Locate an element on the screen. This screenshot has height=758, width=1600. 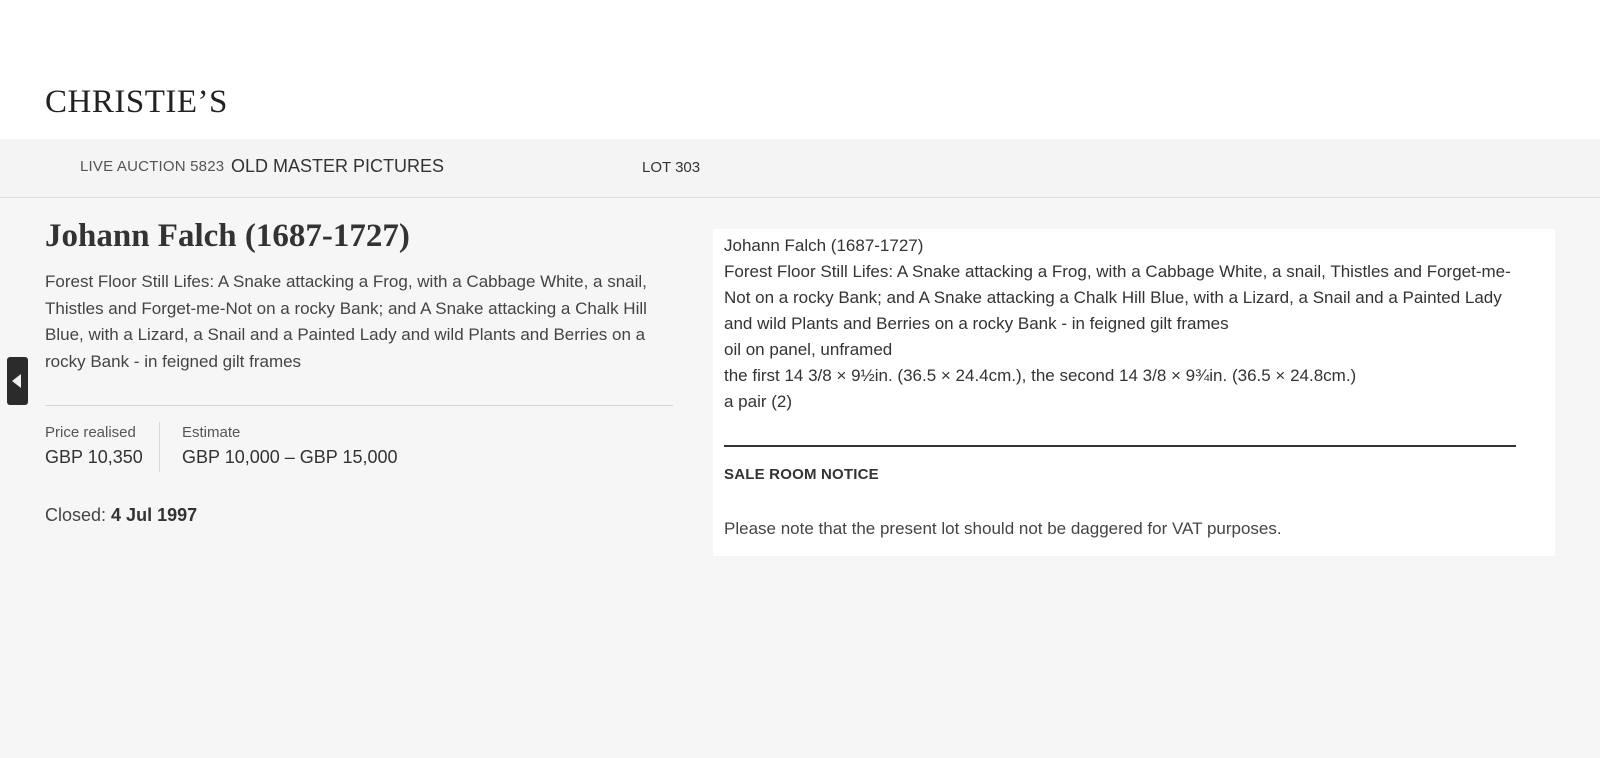
price-realised: Price realised GBP 10,350 is located at coordinates (115, 446).